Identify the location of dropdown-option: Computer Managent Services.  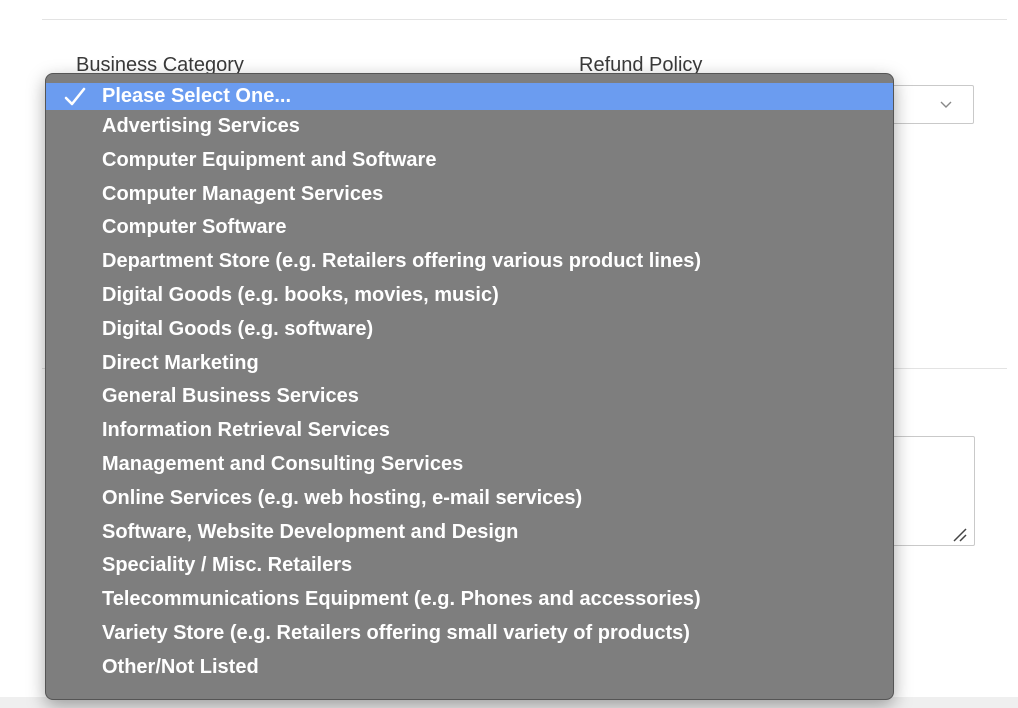
(469, 195).